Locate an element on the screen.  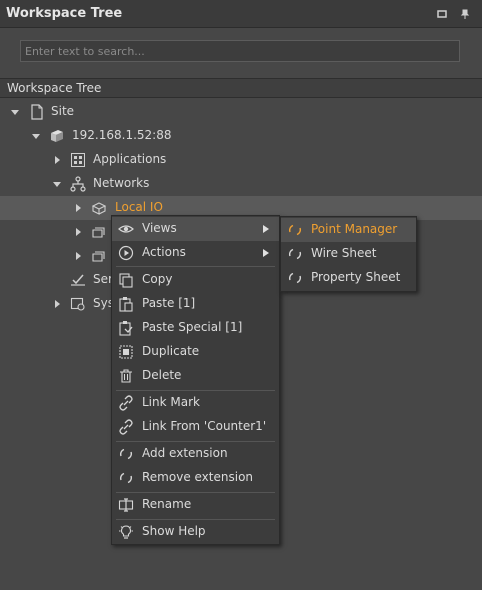
submenu-item-property-sheet: Property Sheet is located at coordinates (348, 278).